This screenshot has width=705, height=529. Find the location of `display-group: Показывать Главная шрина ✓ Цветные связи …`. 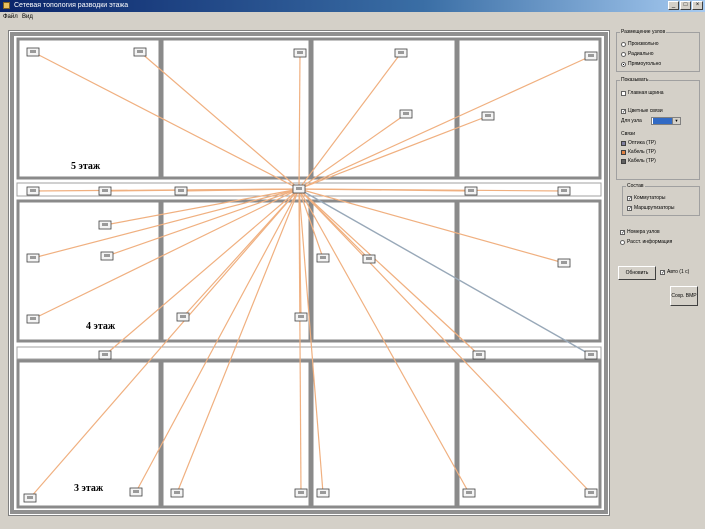

display-group: Показывать Главная шрина ✓ Цветные связи … is located at coordinates (658, 128).